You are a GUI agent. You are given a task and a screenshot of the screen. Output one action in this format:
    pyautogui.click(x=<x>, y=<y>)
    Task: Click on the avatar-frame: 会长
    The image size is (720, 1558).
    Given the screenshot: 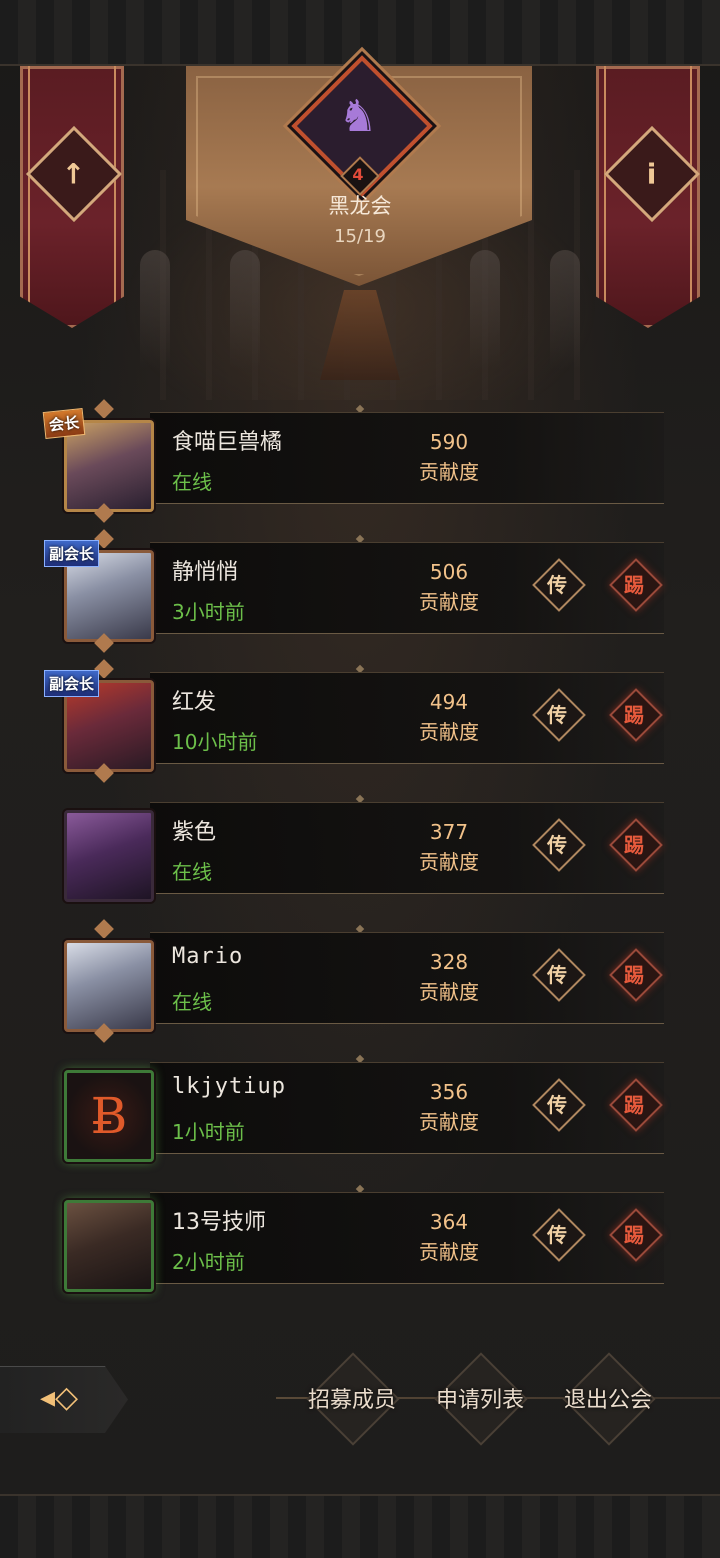 What is the action you would take?
    pyautogui.click(x=101, y=461)
    